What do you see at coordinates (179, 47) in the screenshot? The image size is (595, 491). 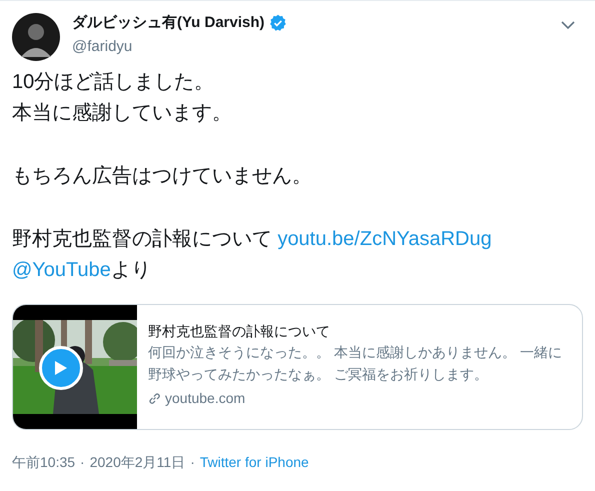 I see `author-handle: @faridyu` at bounding box center [179, 47].